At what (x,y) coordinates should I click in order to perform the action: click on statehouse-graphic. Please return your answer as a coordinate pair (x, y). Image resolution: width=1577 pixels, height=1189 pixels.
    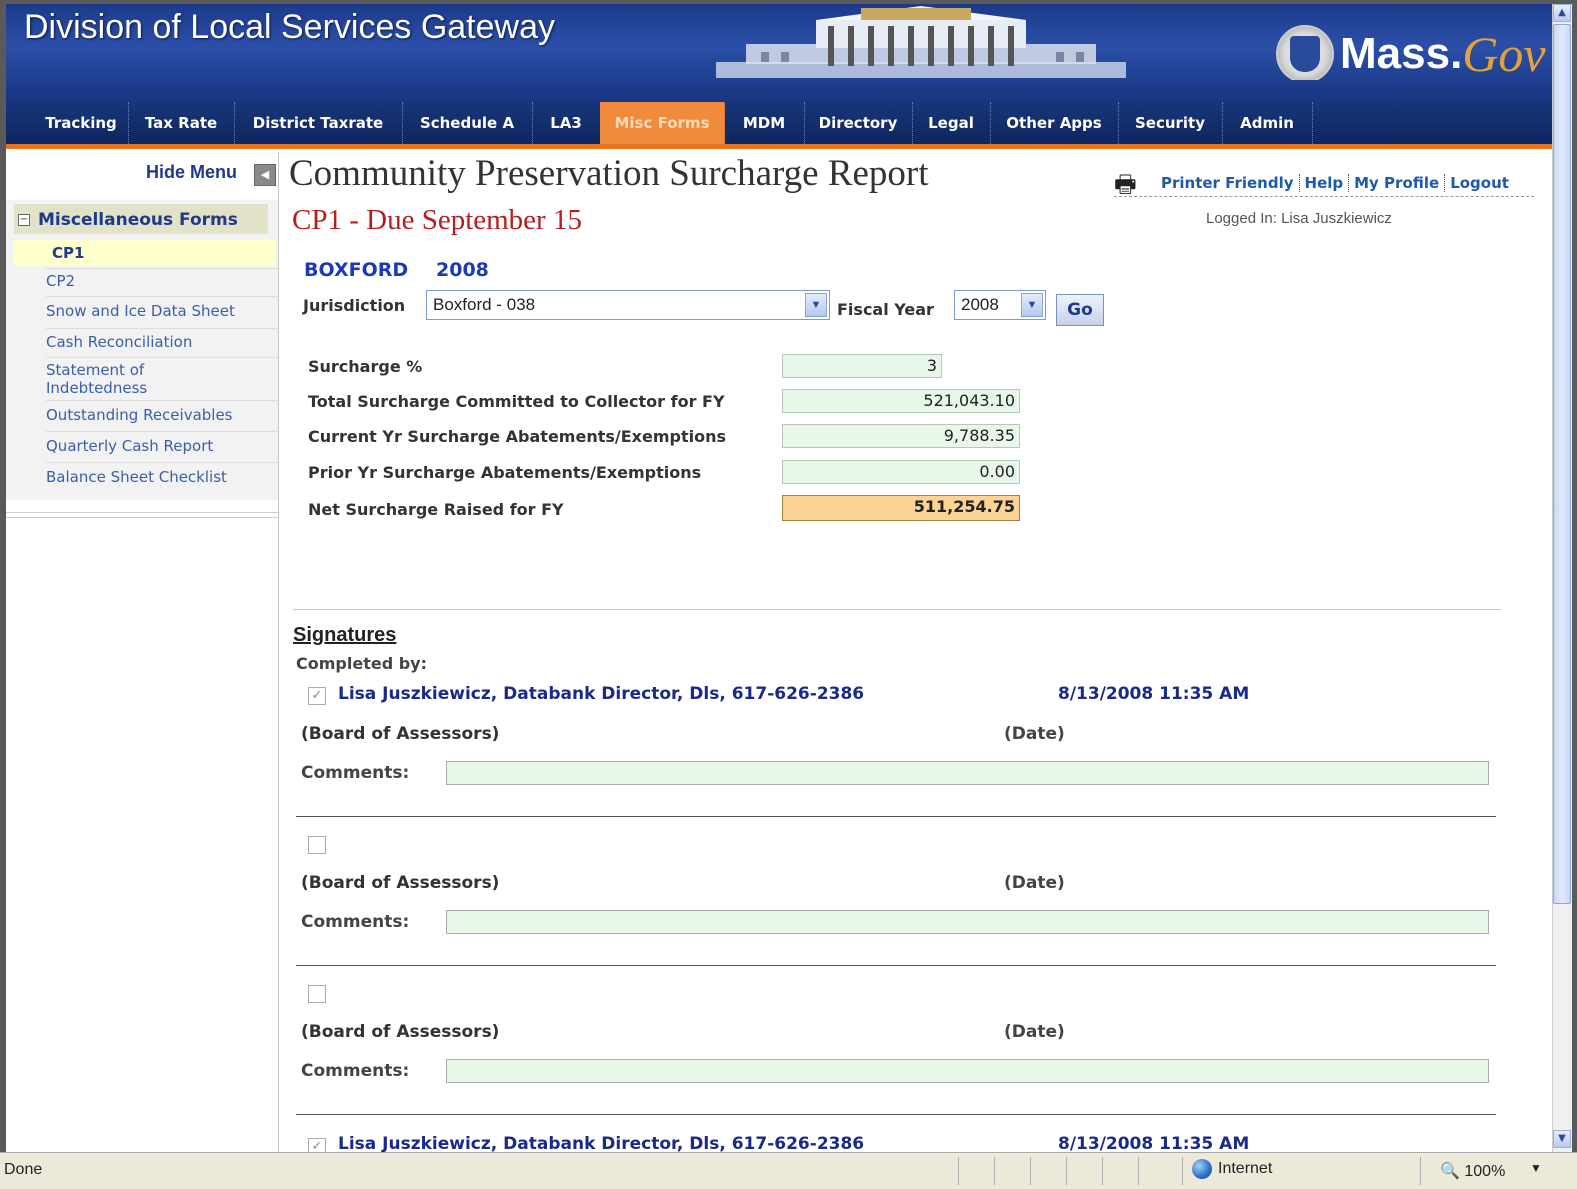
    Looking at the image, I should click on (921, 42).